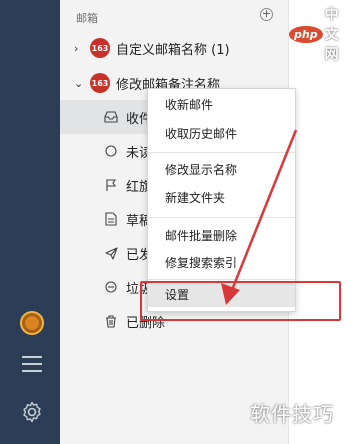 The image size is (358, 444). What do you see at coordinates (221, 170) in the screenshot?
I see `menu-item-rename-display: 修改显示名称` at bounding box center [221, 170].